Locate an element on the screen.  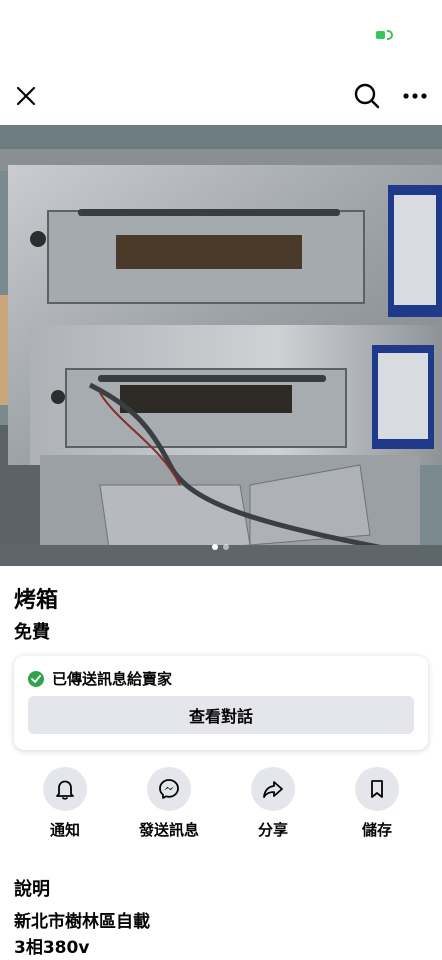
photo-pagination is located at coordinates (220, 547).